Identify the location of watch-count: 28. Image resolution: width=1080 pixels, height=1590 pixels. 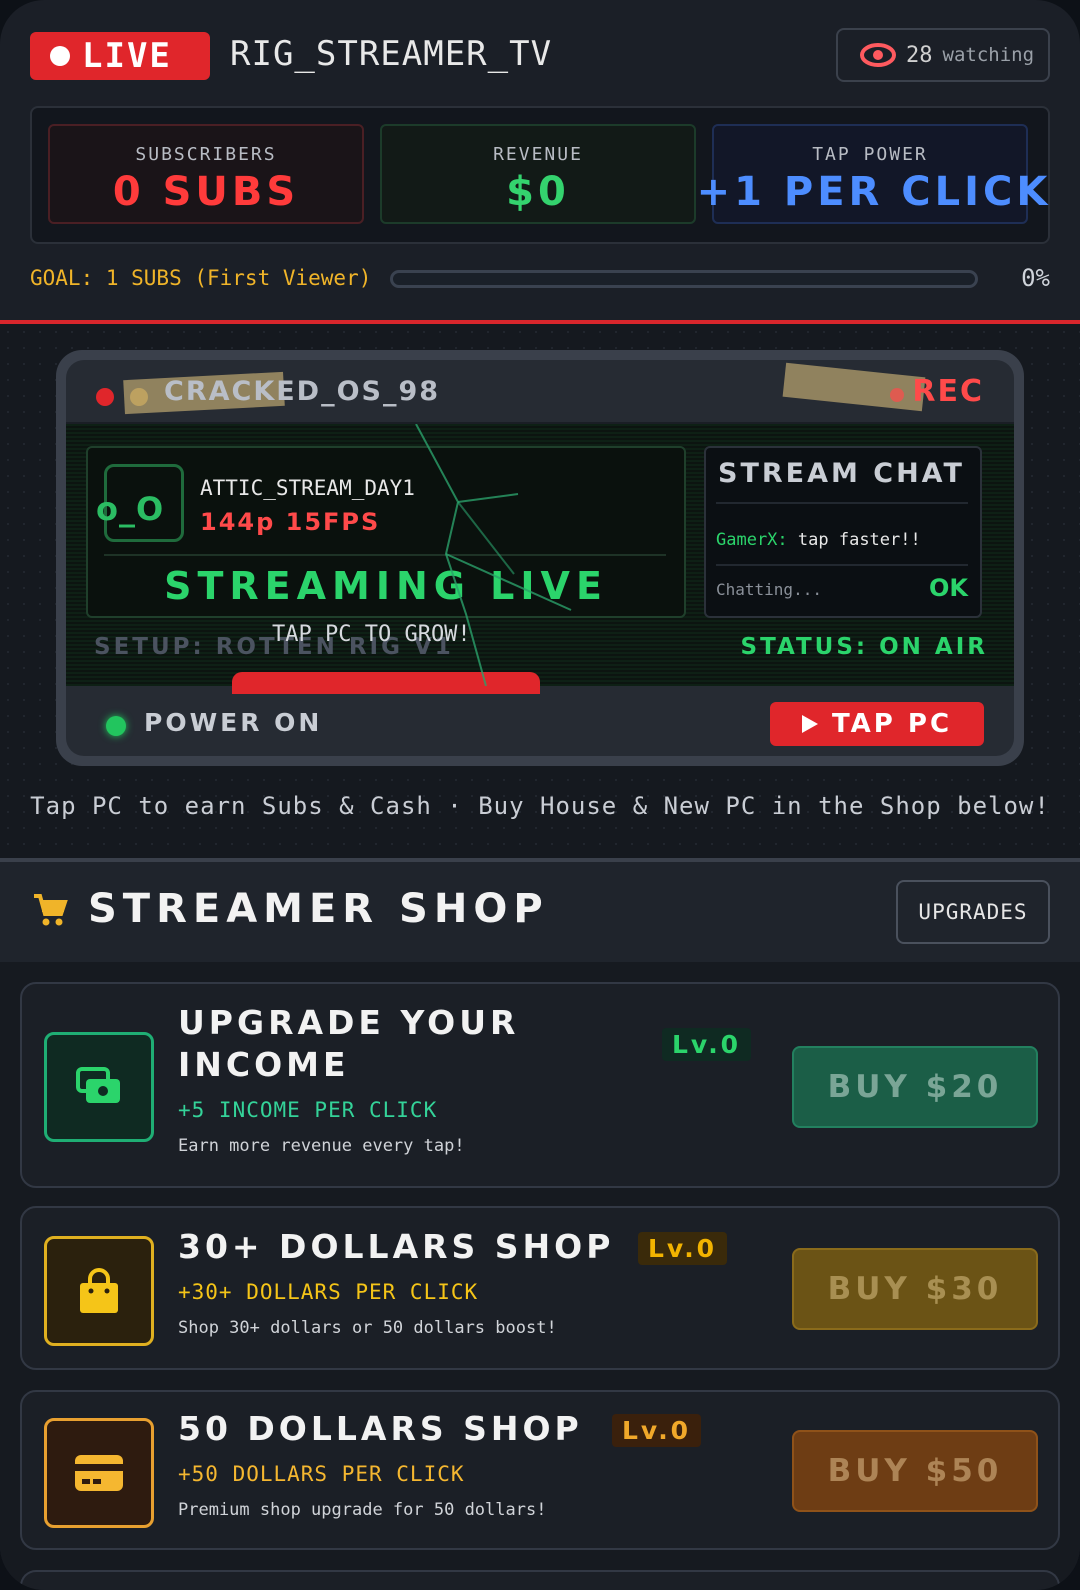
(919, 55).